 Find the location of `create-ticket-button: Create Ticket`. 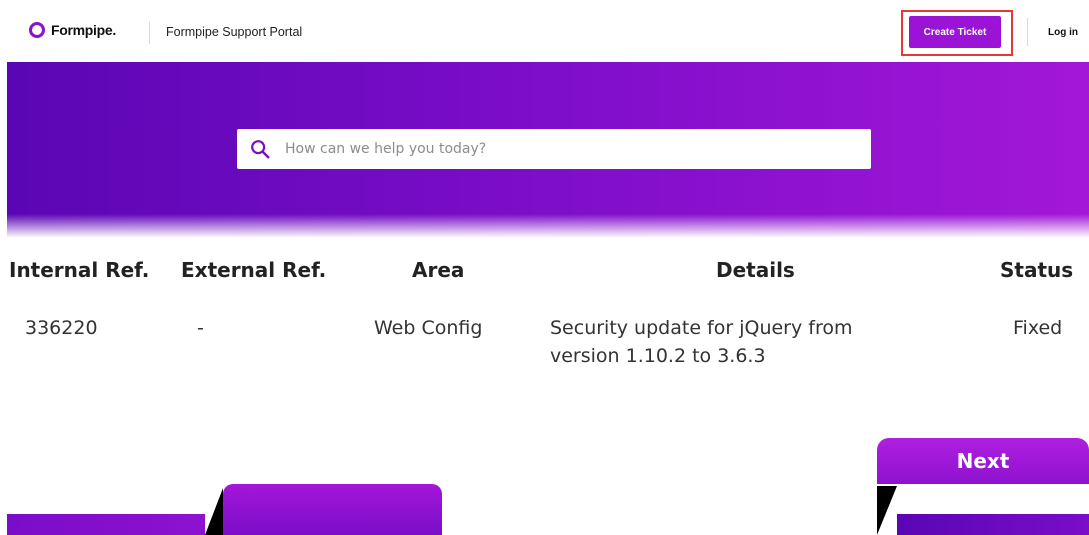

create-ticket-button: Create Ticket is located at coordinates (955, 32).